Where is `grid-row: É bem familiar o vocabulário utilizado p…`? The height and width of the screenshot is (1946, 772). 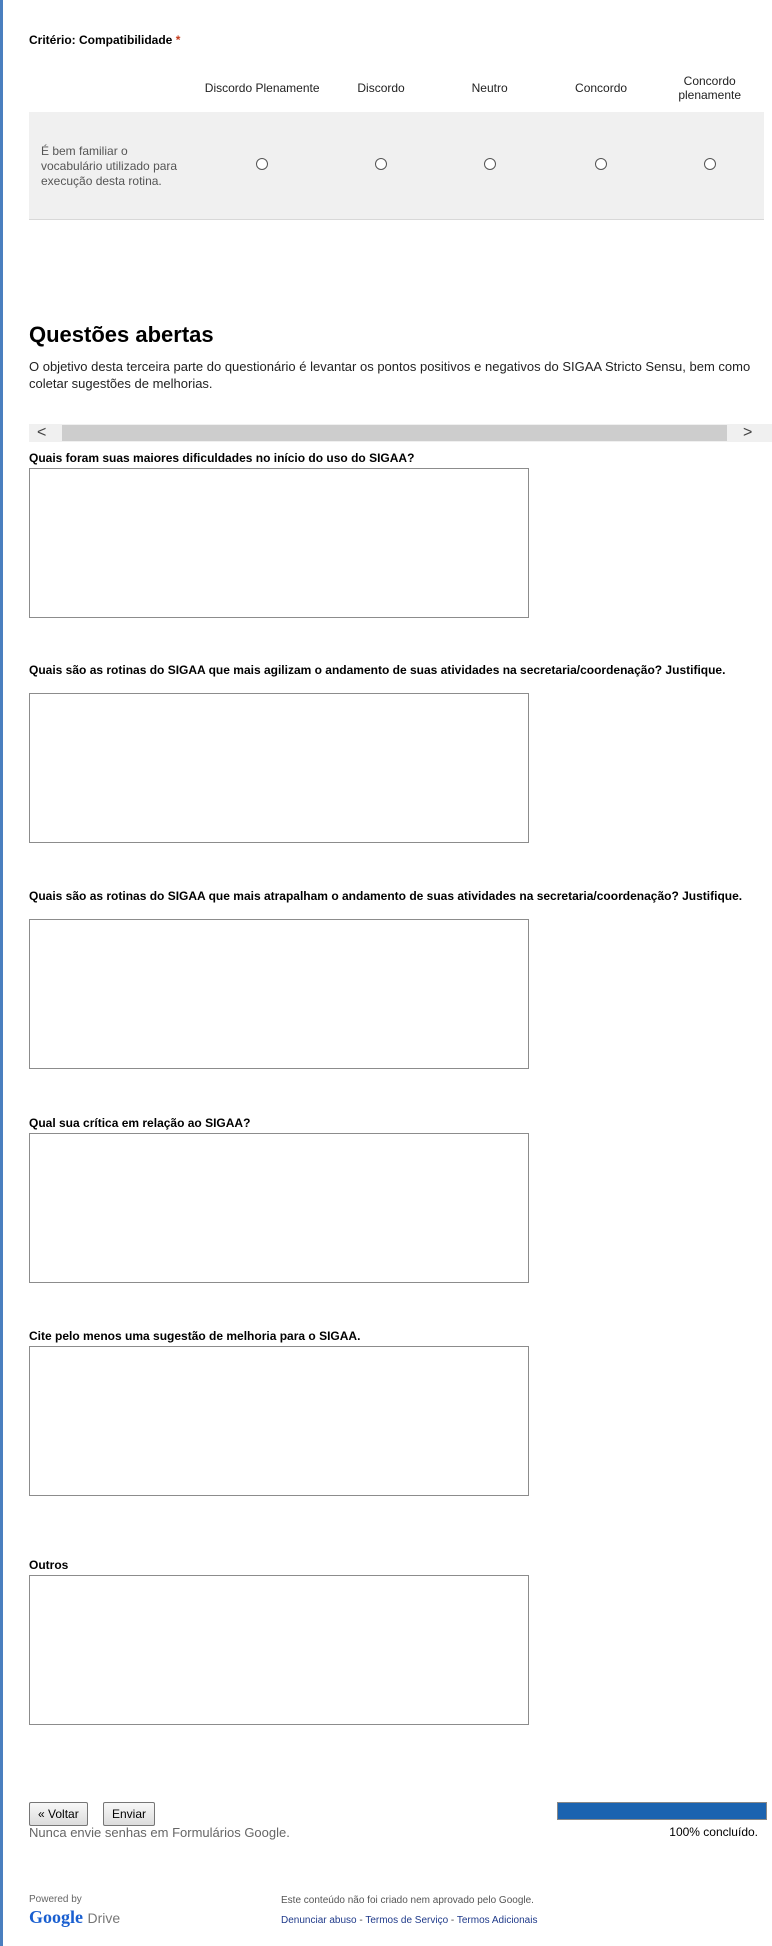 grid-row: É bem familiar o vocabulário utilizado p… is located at coordinates (396, 166).